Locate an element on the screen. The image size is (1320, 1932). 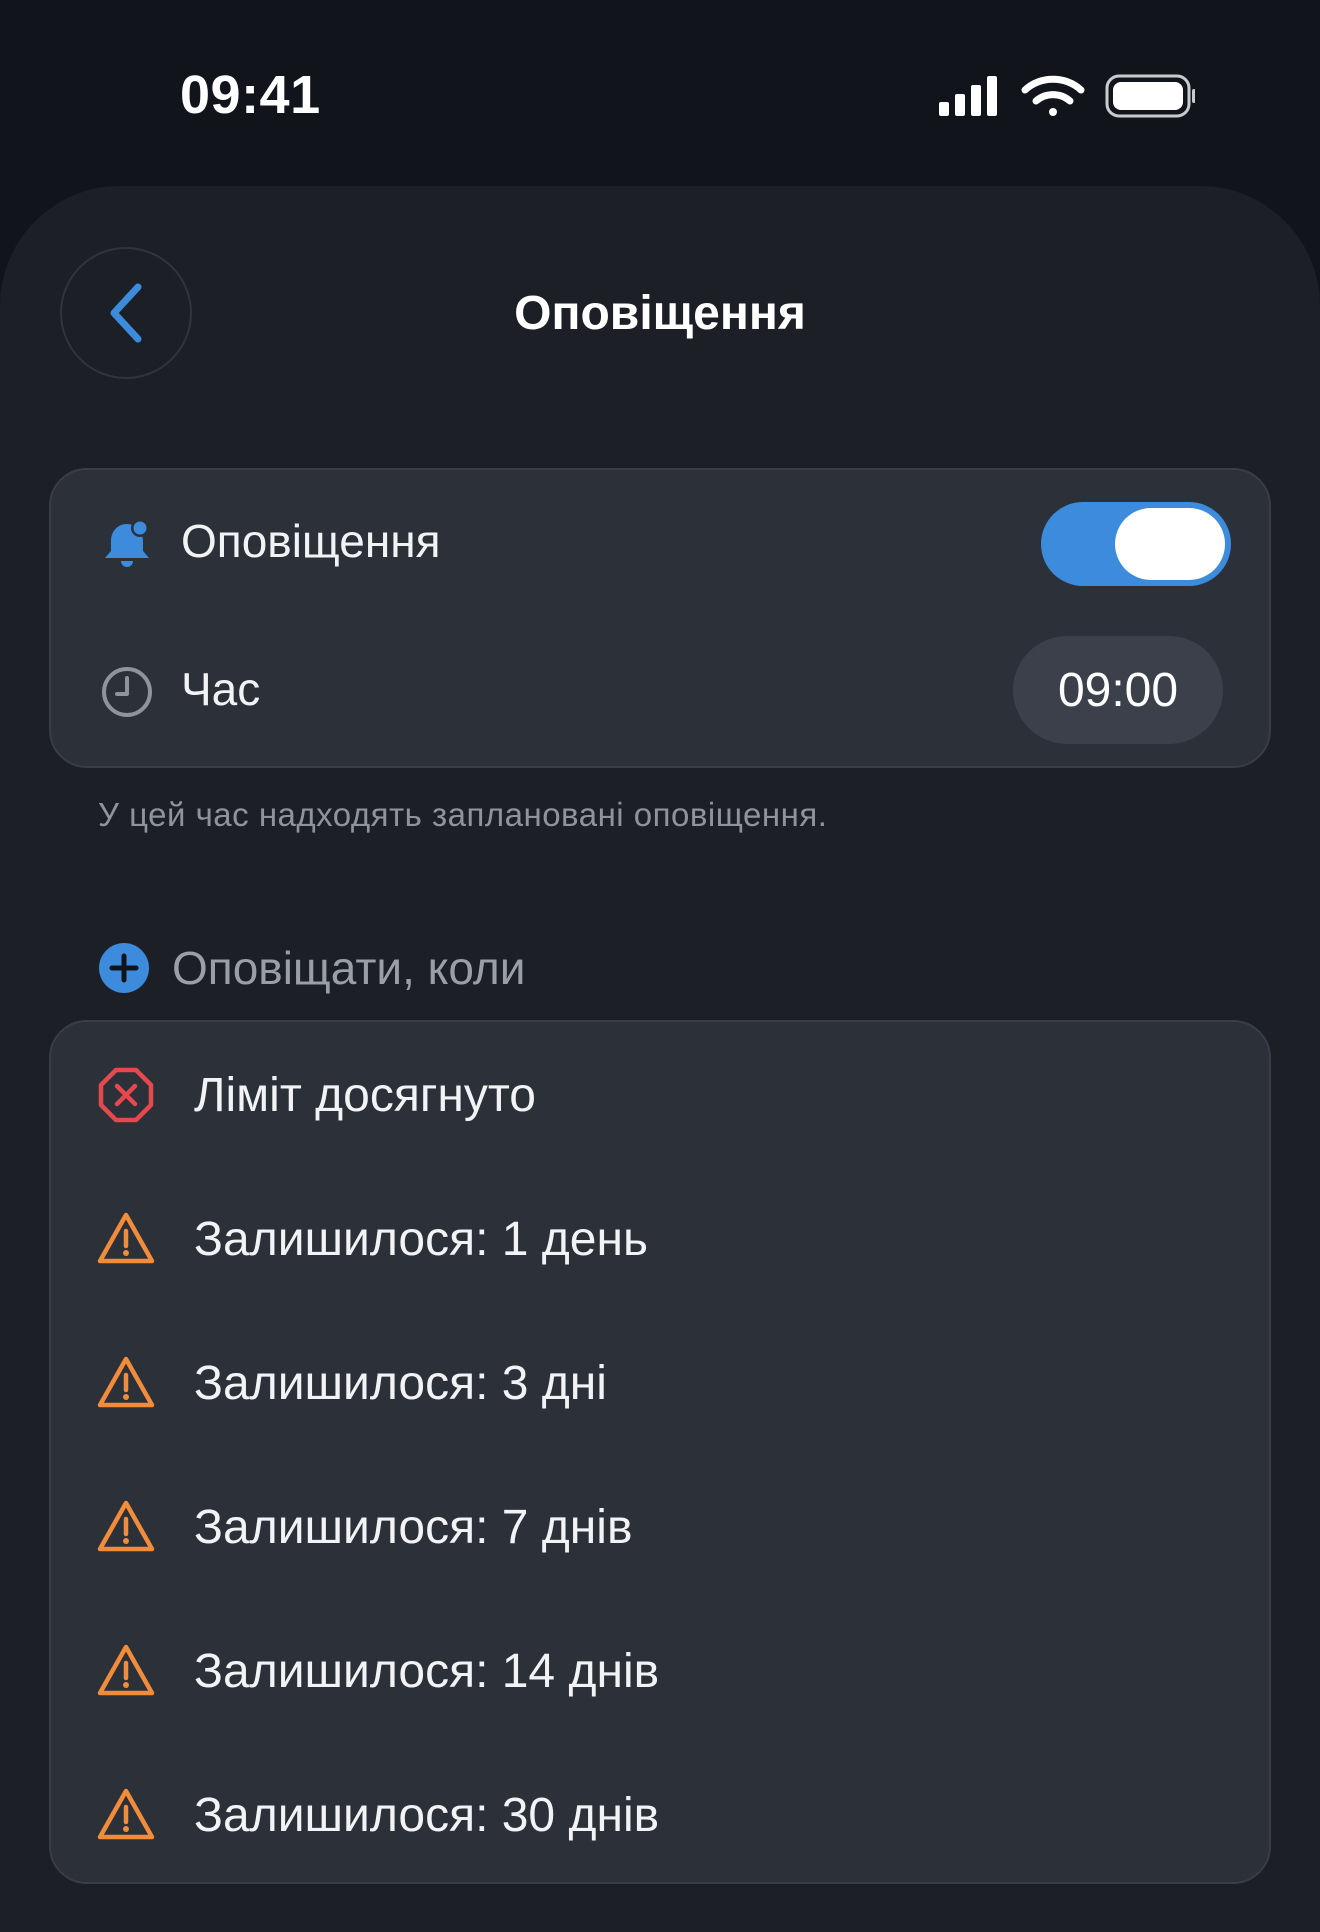
alert-item-limit-reached: Ліміт досягнуто is located at coordinates (660, 1094).